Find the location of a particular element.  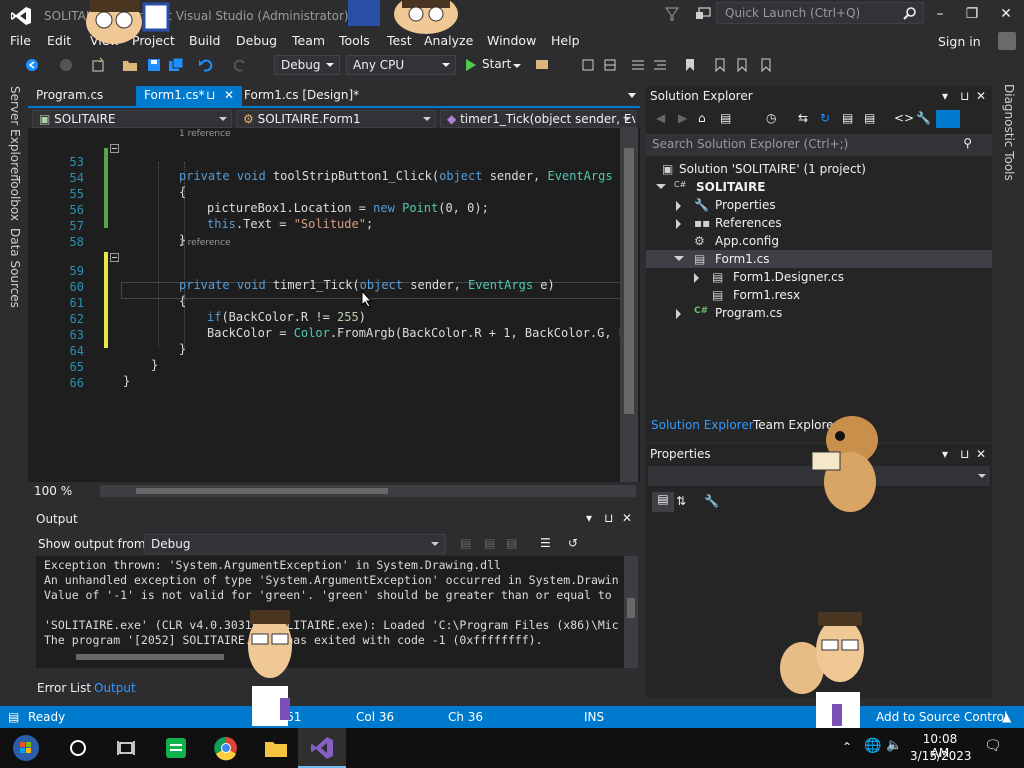

tree-program-cs: Program.cs is located at coordinates (748, 313).